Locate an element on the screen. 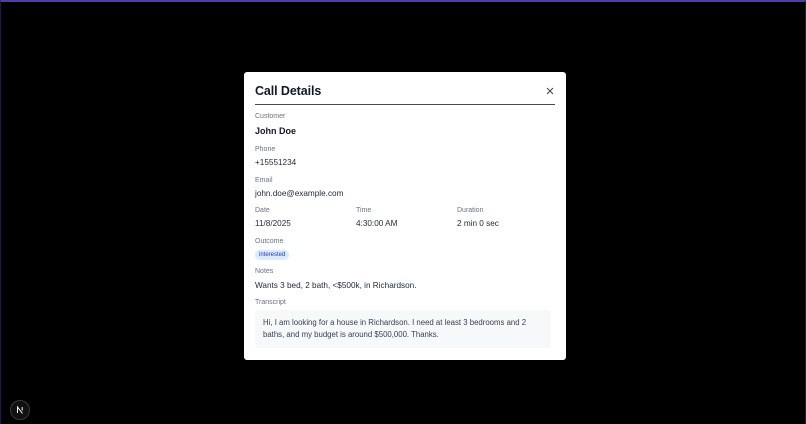  time-value: 4:30:00 AM is located at coordinates (377, 223).